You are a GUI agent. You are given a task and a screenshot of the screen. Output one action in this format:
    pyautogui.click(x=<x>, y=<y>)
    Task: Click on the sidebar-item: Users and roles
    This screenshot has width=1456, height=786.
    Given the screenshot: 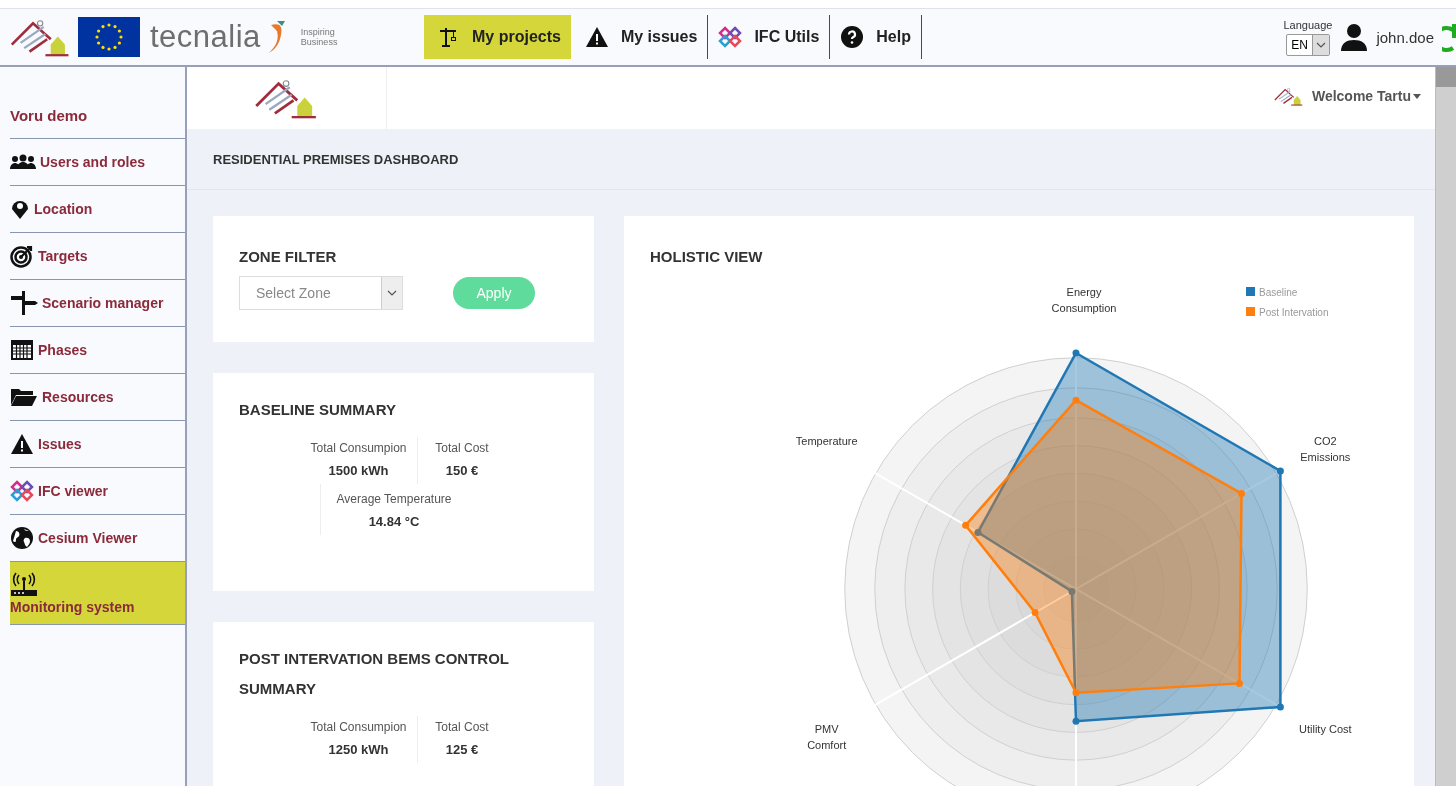 What is the action you would take?
    pyautogui.click(x=97, y=162)
    